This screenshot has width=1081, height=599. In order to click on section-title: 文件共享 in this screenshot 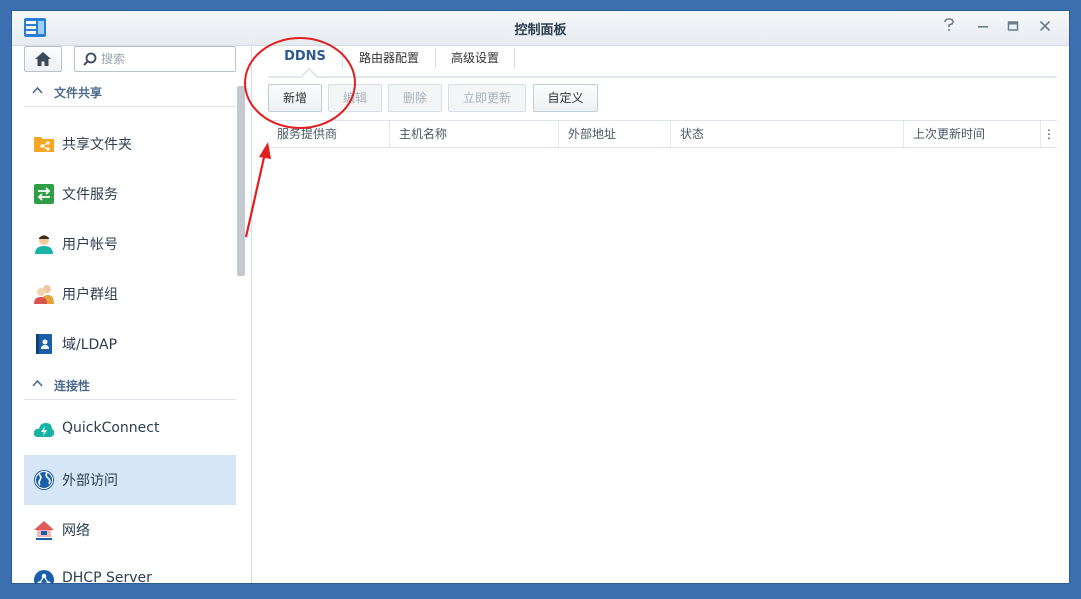, I will do `click(78, 93)`.